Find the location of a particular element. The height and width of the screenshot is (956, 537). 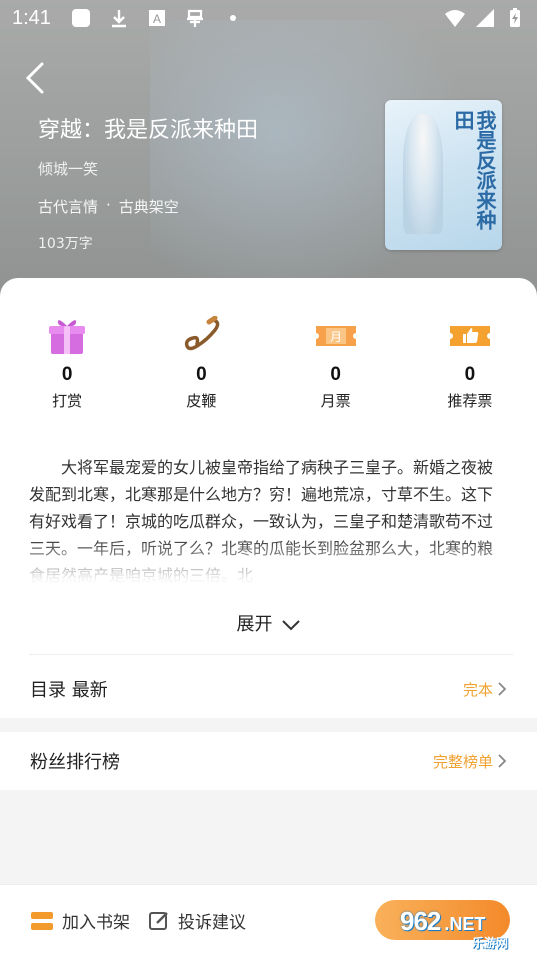

book-word-count: 103万字 is located at coordinates (65, 244).